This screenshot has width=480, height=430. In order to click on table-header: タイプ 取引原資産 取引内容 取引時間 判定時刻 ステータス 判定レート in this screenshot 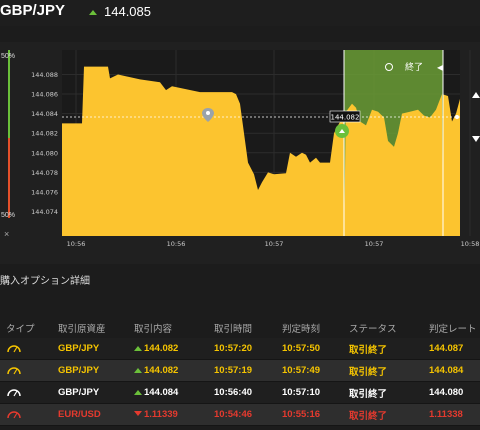, I will do `click(240, 328)`.